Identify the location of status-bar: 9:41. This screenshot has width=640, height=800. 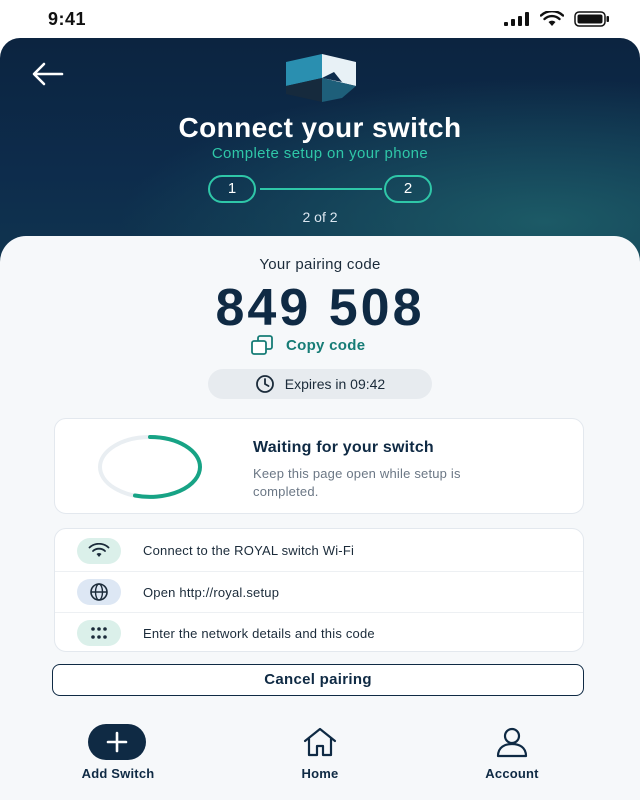
(320, 19).